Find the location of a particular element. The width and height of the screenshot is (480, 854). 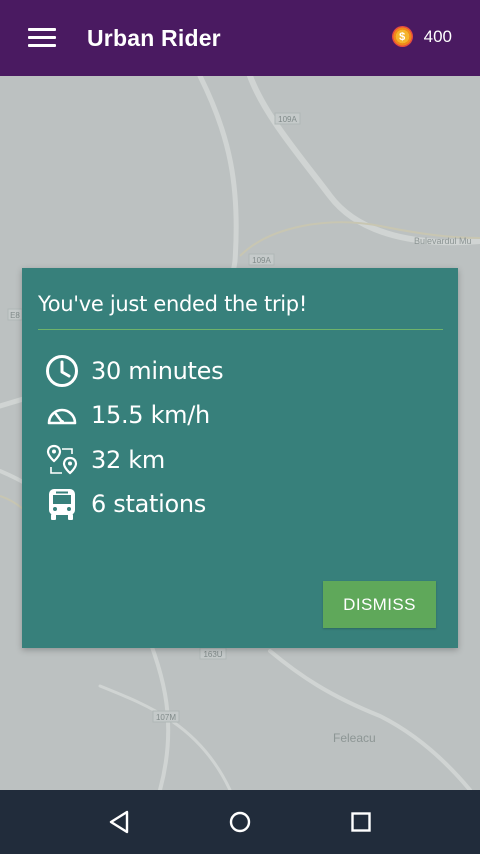

clock-icon is located at coordinates (62, 371).